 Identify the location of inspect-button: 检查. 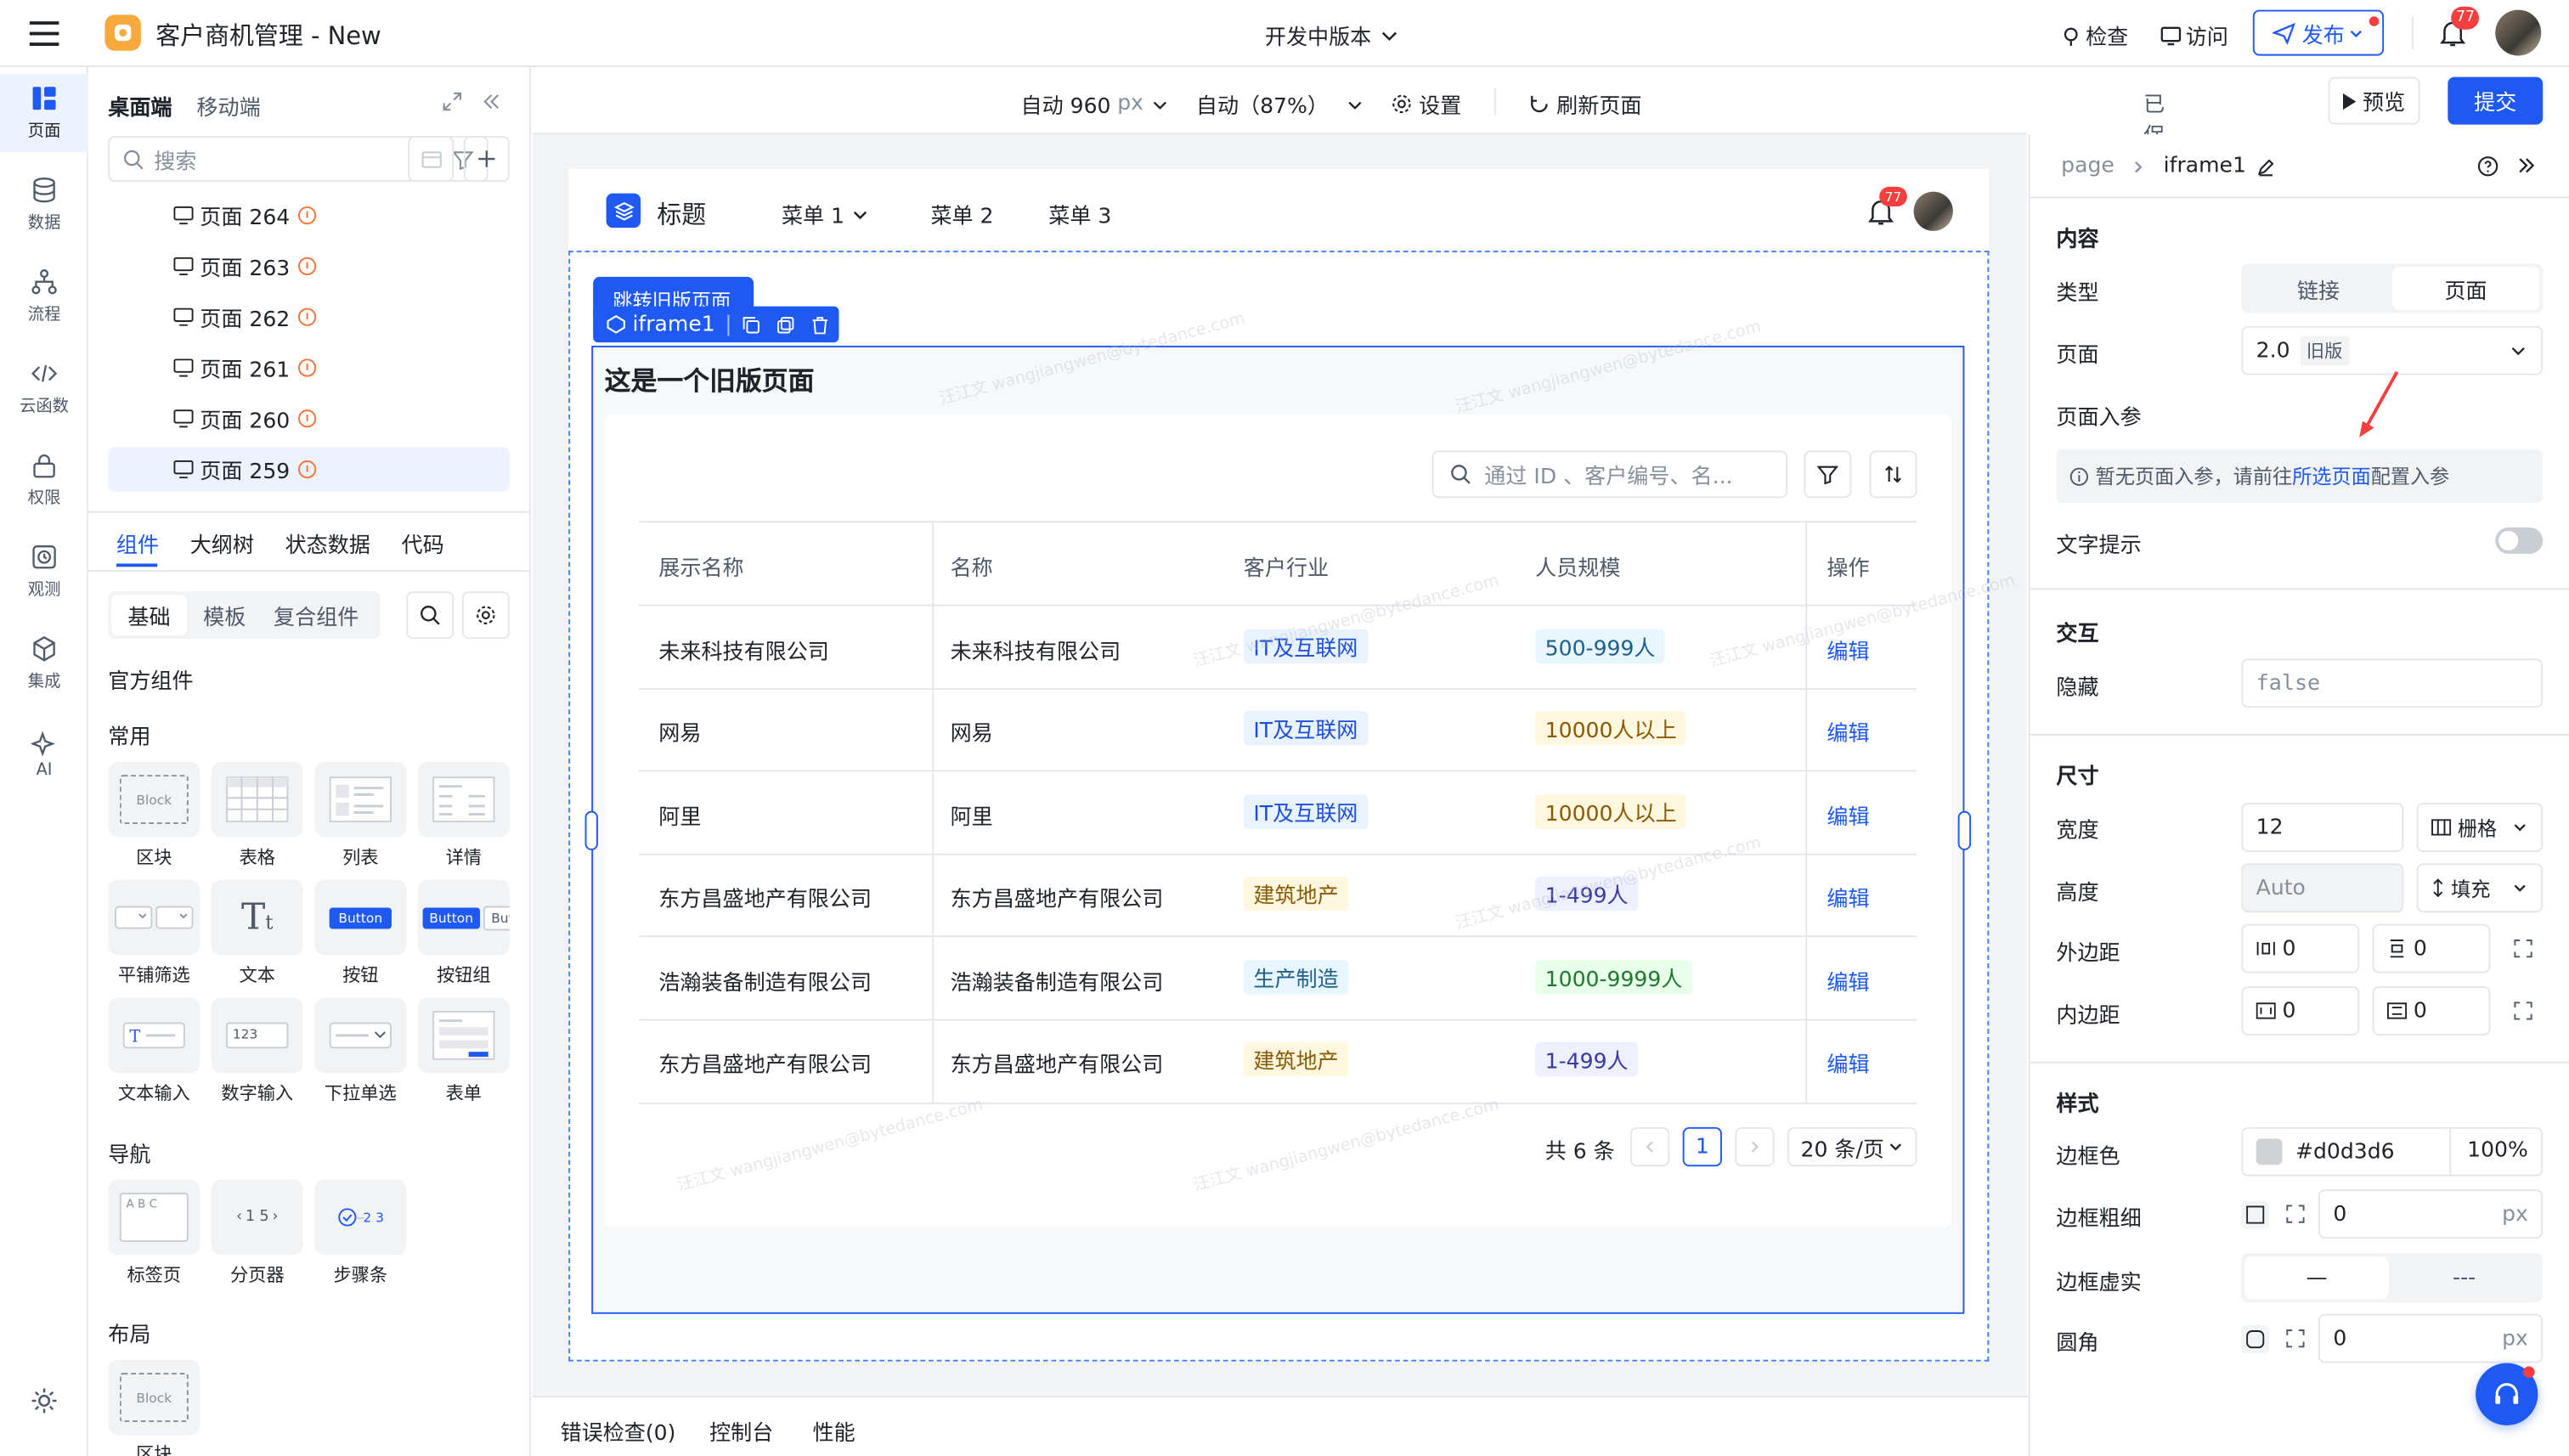
(2094, 35).